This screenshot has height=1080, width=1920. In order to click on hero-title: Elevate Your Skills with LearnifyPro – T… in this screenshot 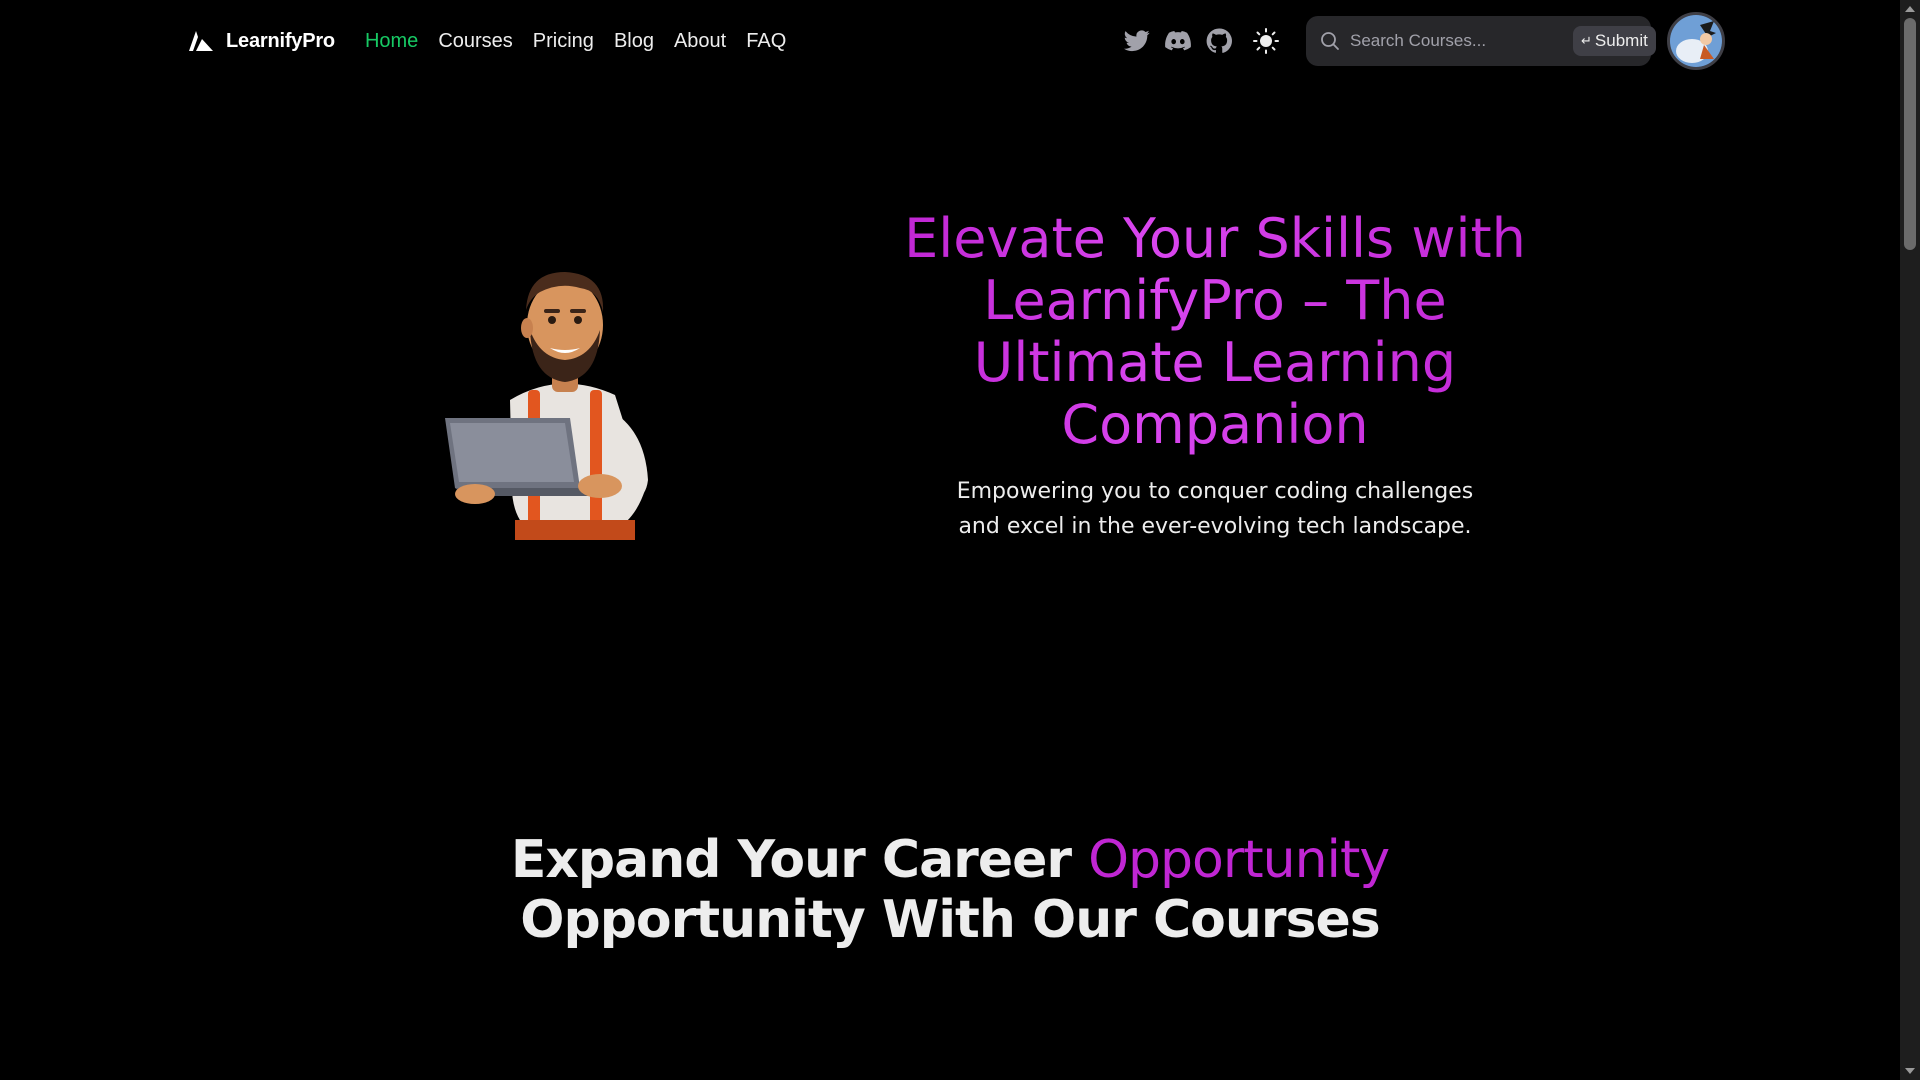, I will do `click(1215, 332)`.